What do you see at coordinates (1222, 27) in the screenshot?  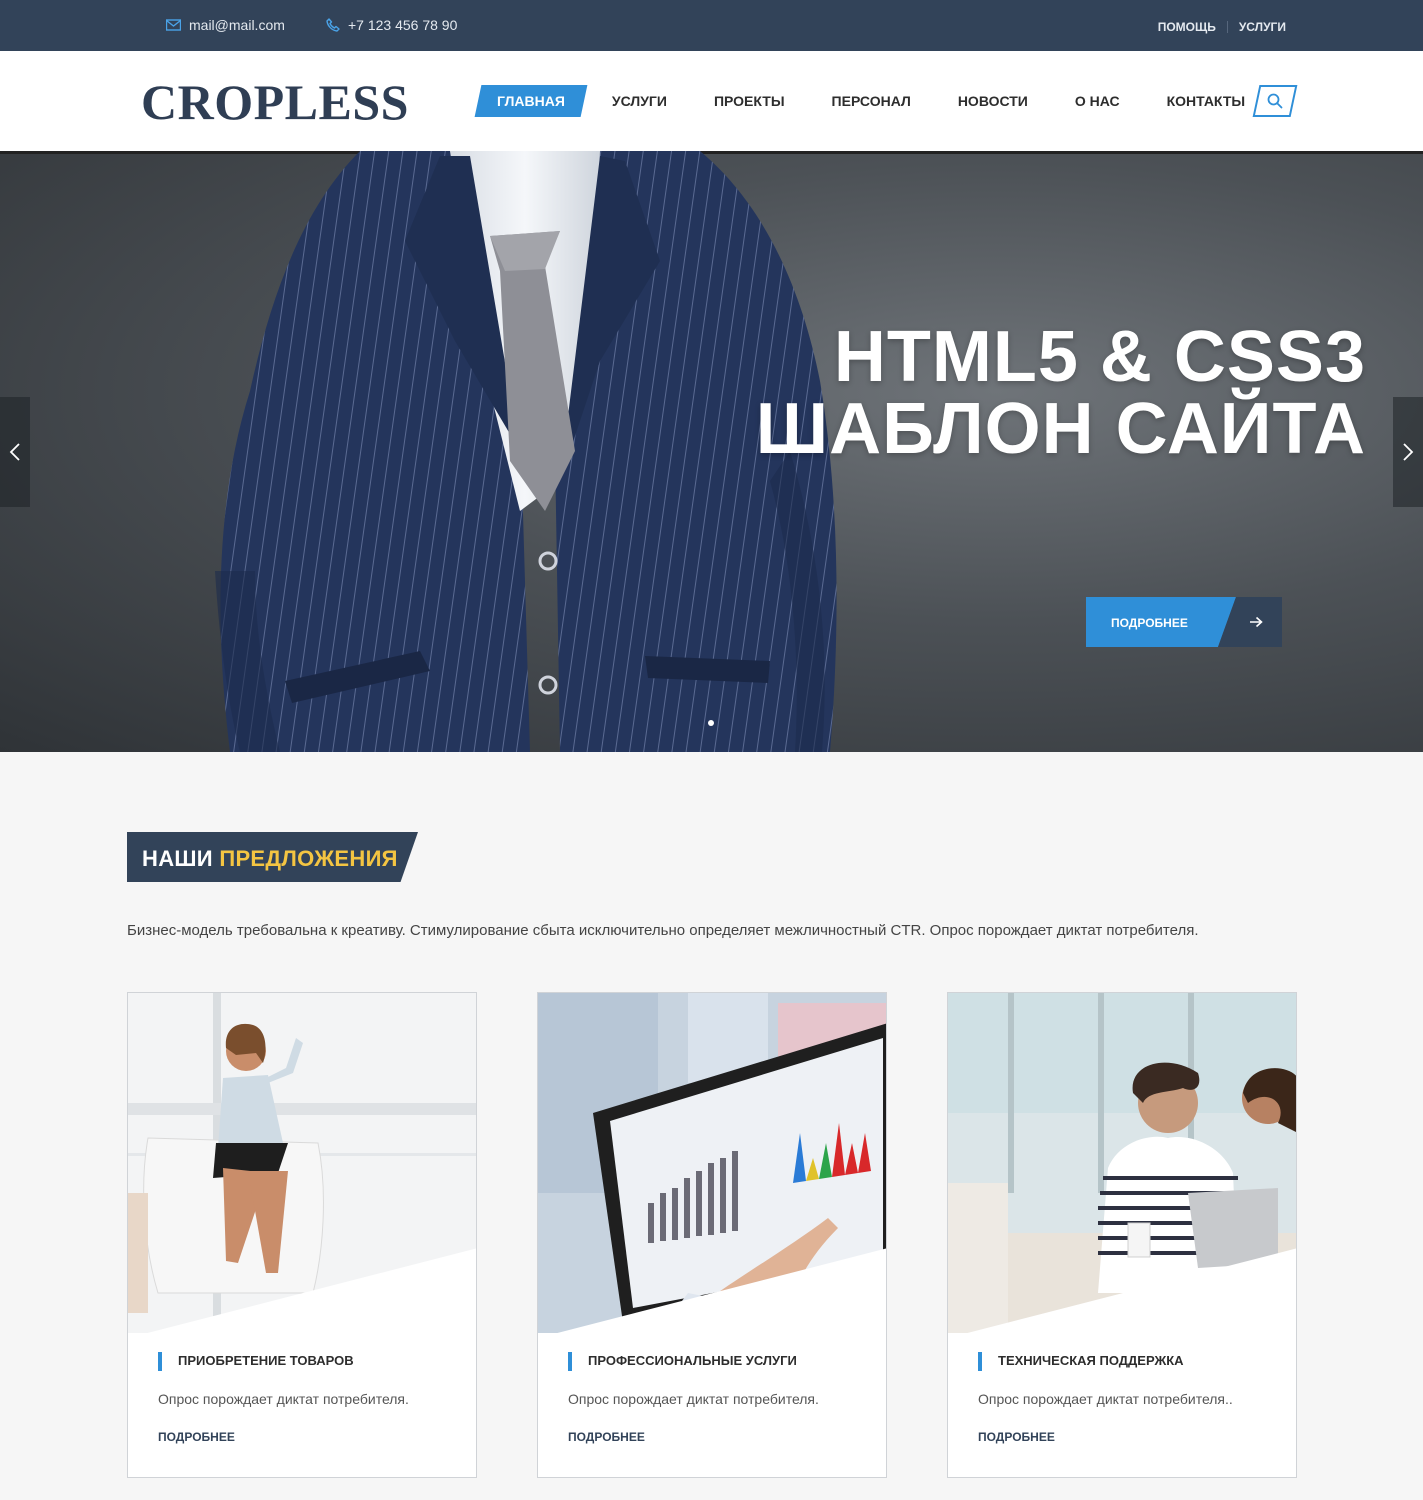 I see `top-links: ПОМОЩЬ УСЛУГИ` at bounding box center [1222, 27].